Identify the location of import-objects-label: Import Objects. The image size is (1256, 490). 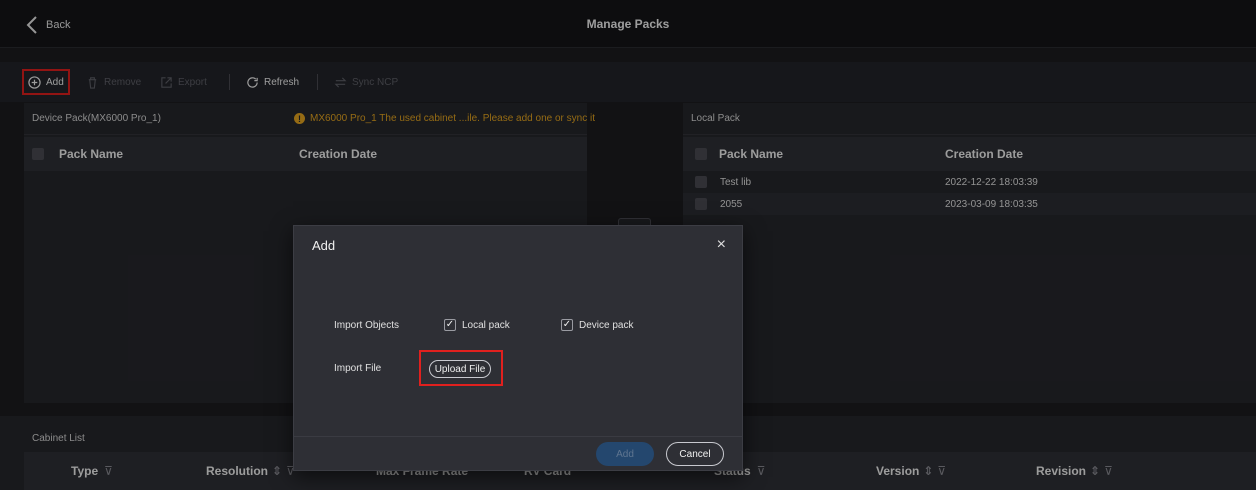
(367, 325).